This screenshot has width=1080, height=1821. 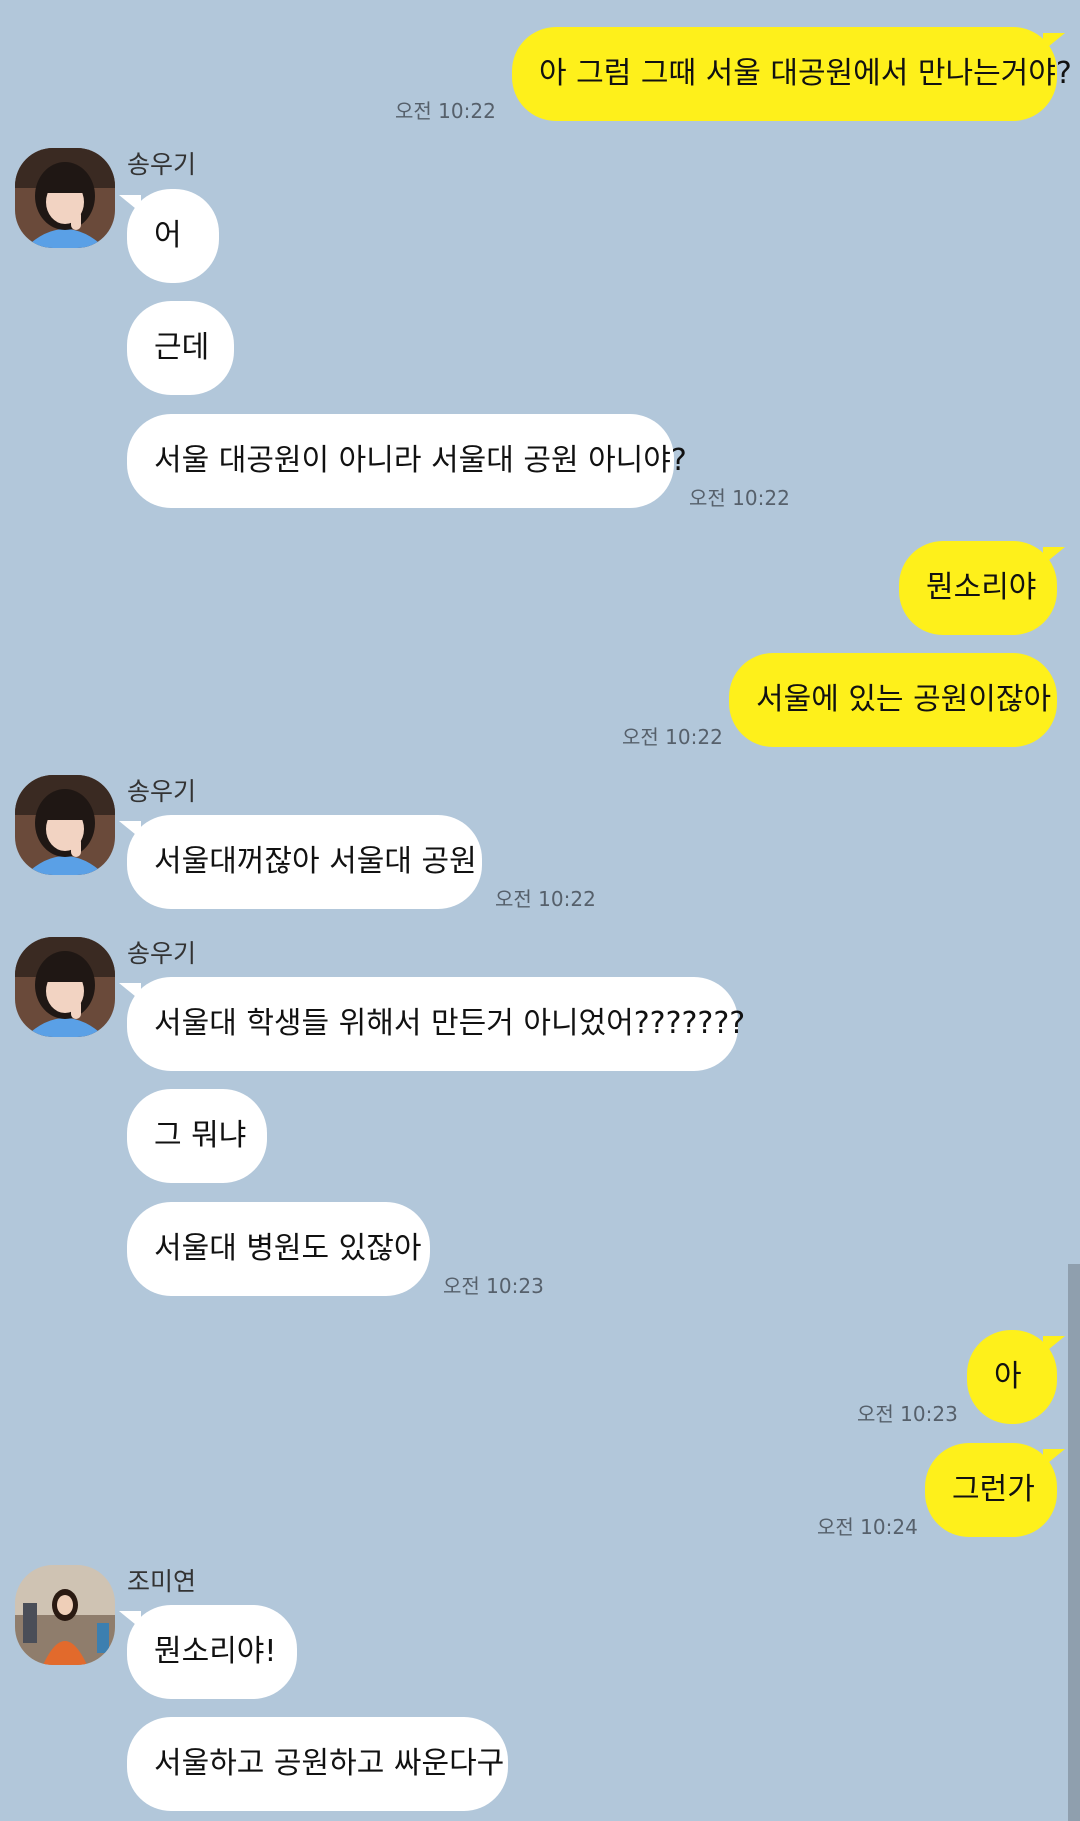 I want to click on outgoing-message-bubble: 그런가, so click(x=991, y=1490).